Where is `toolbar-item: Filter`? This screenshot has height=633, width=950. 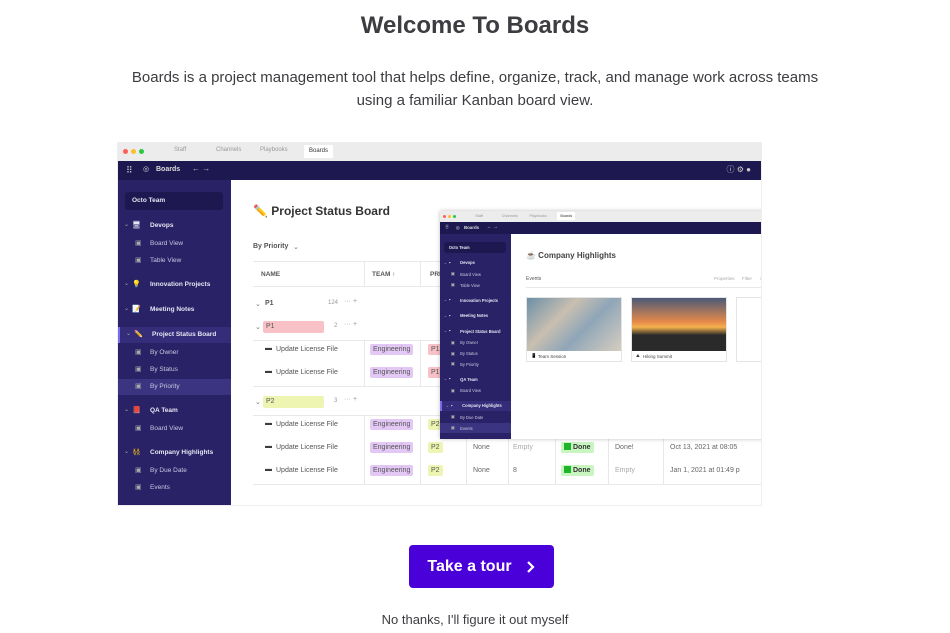
toolbar-item: Filter is located at coordinates (747, 278).